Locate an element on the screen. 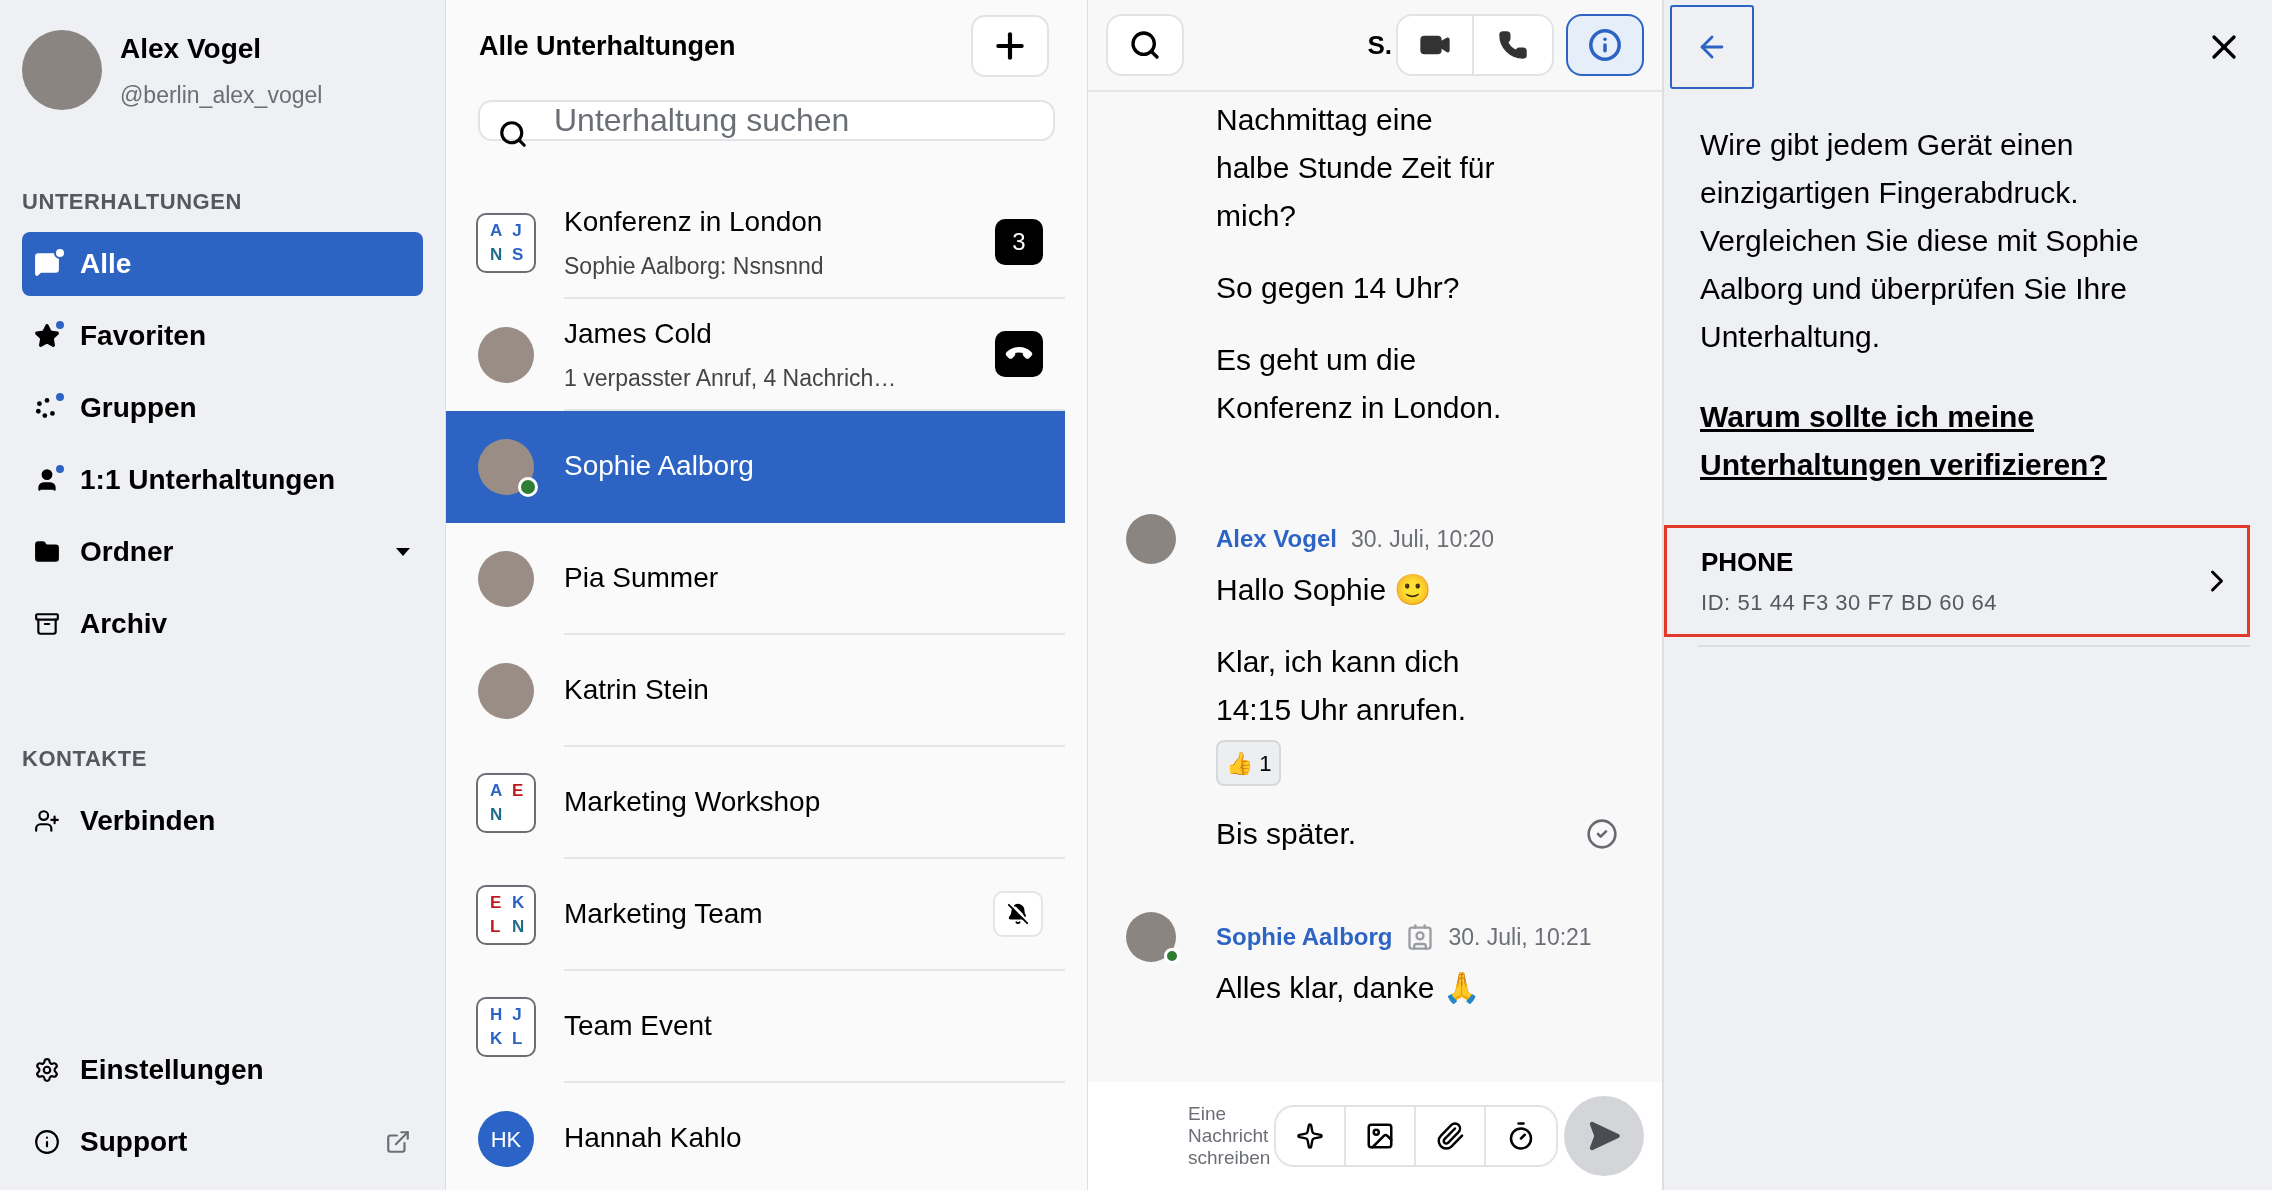 This screenshot has height=1190, width=2272. settings-icon is located at coordinates (47, 1070).